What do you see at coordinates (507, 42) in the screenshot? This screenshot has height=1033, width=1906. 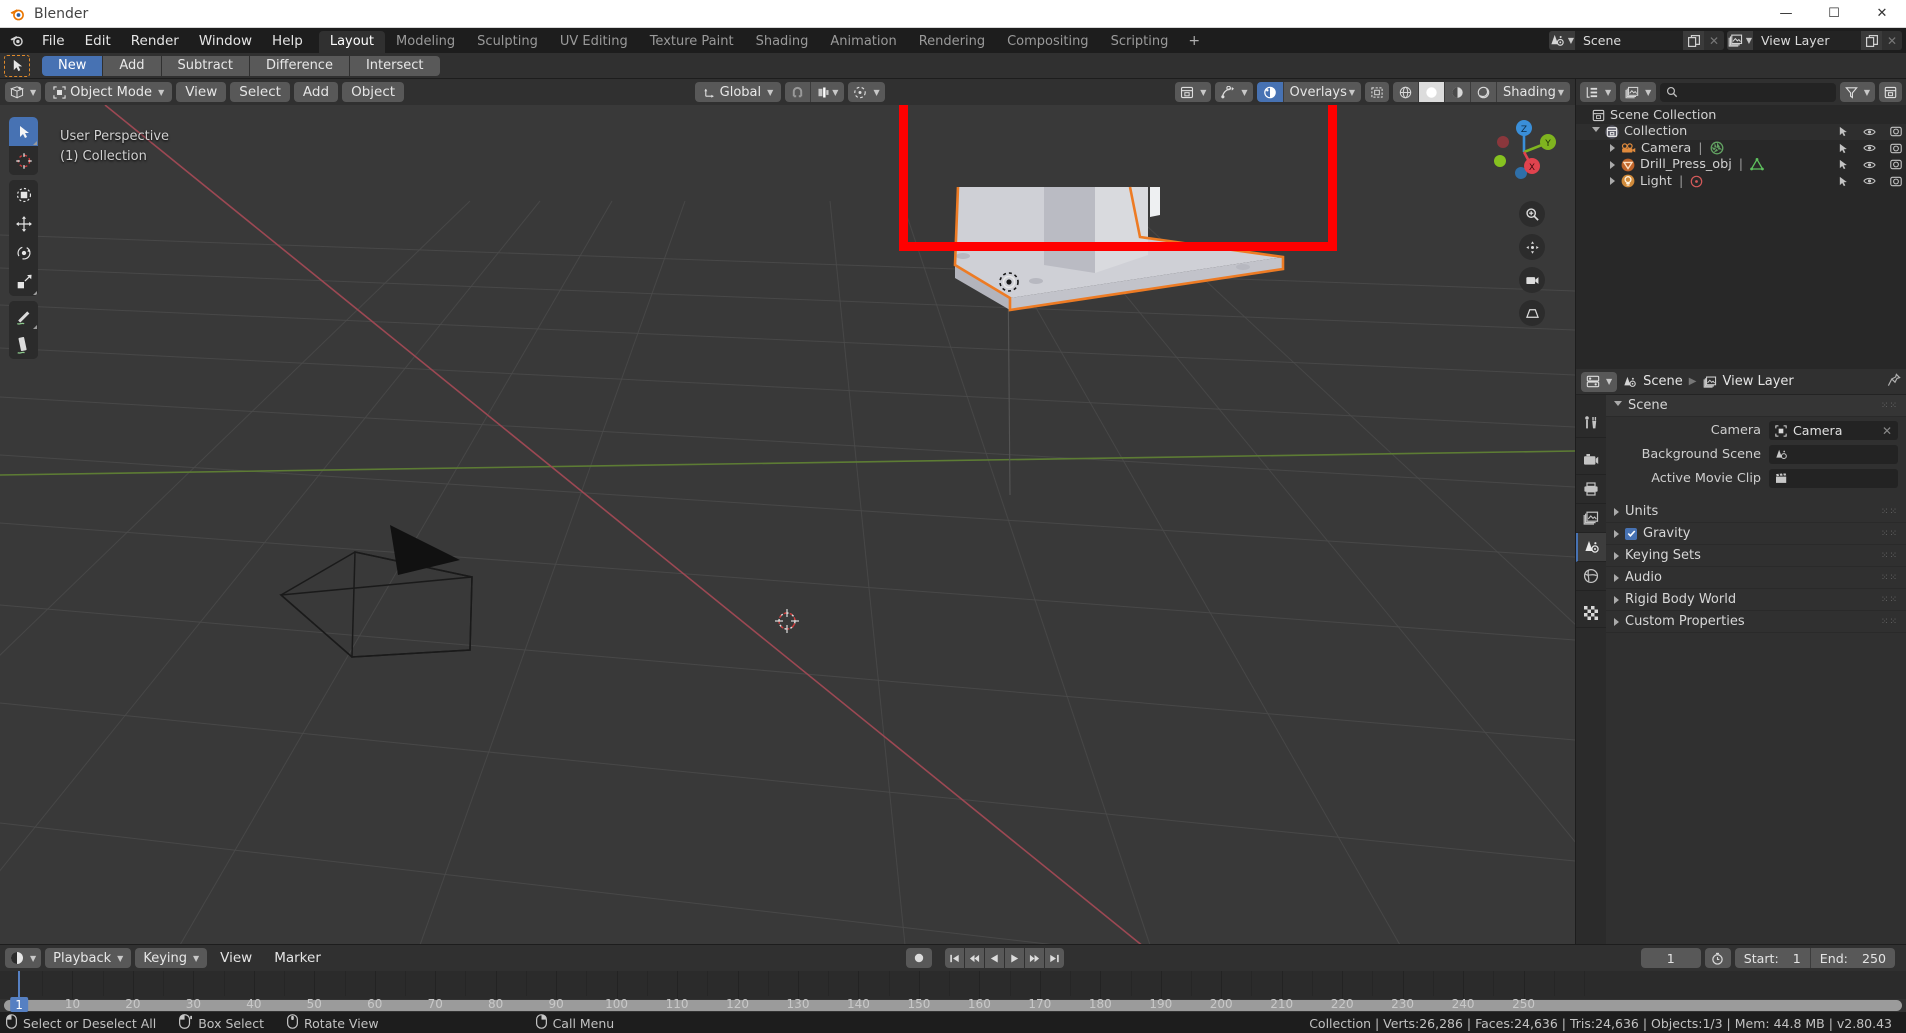 I see `workspace-tab-sculpting: Sculpting` at bounding box center [507, 42].